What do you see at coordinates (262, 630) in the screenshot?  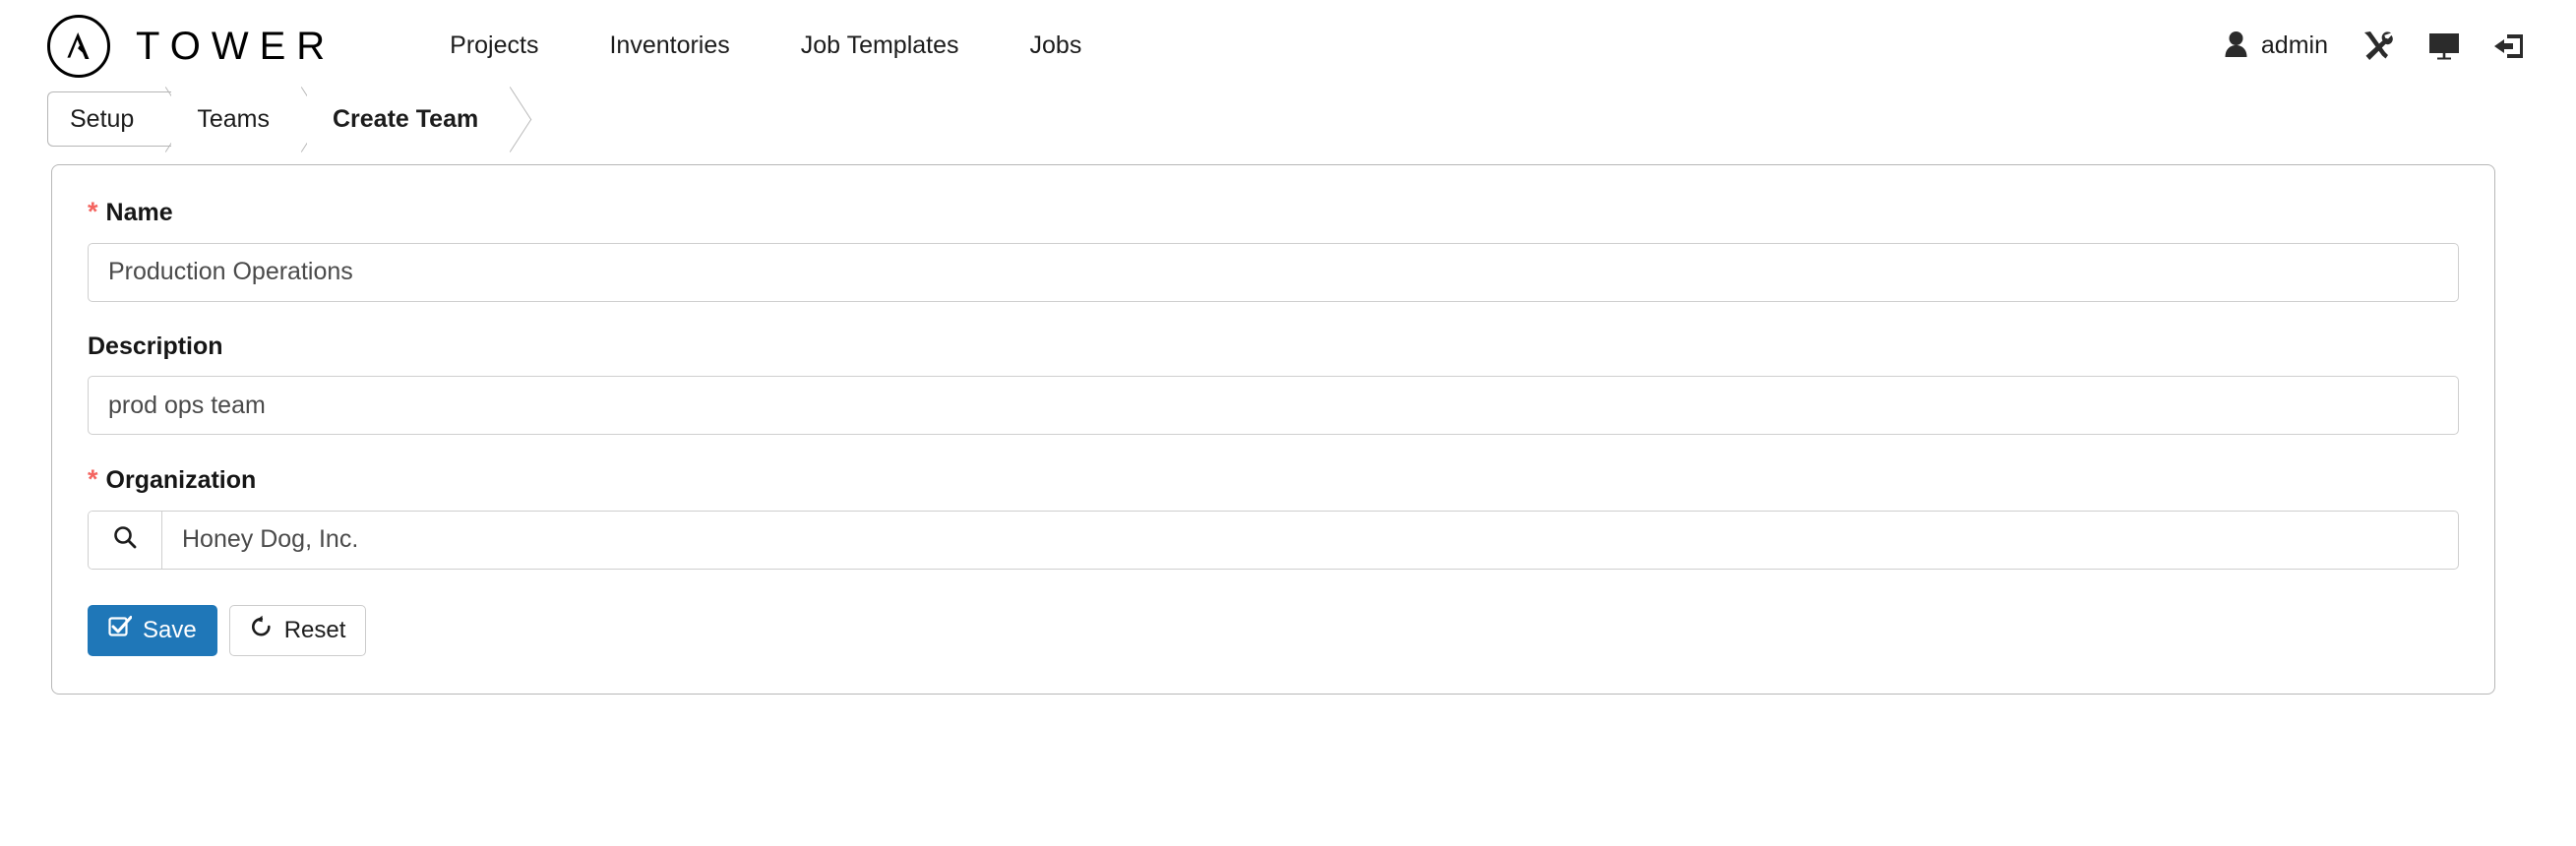 I see `undo-arrow-icon` at bounding box center [262, 630].